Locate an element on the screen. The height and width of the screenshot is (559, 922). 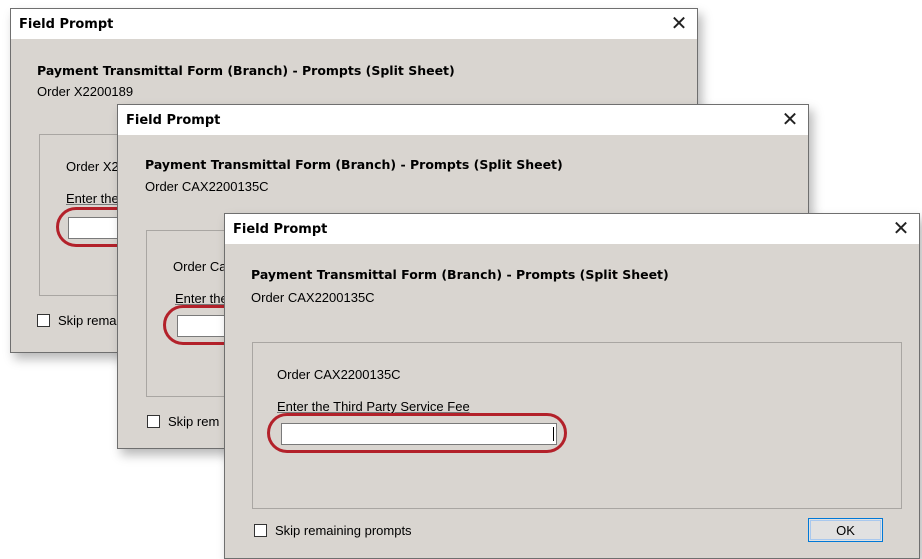
text-cursor is located at coordinates (553, 434).